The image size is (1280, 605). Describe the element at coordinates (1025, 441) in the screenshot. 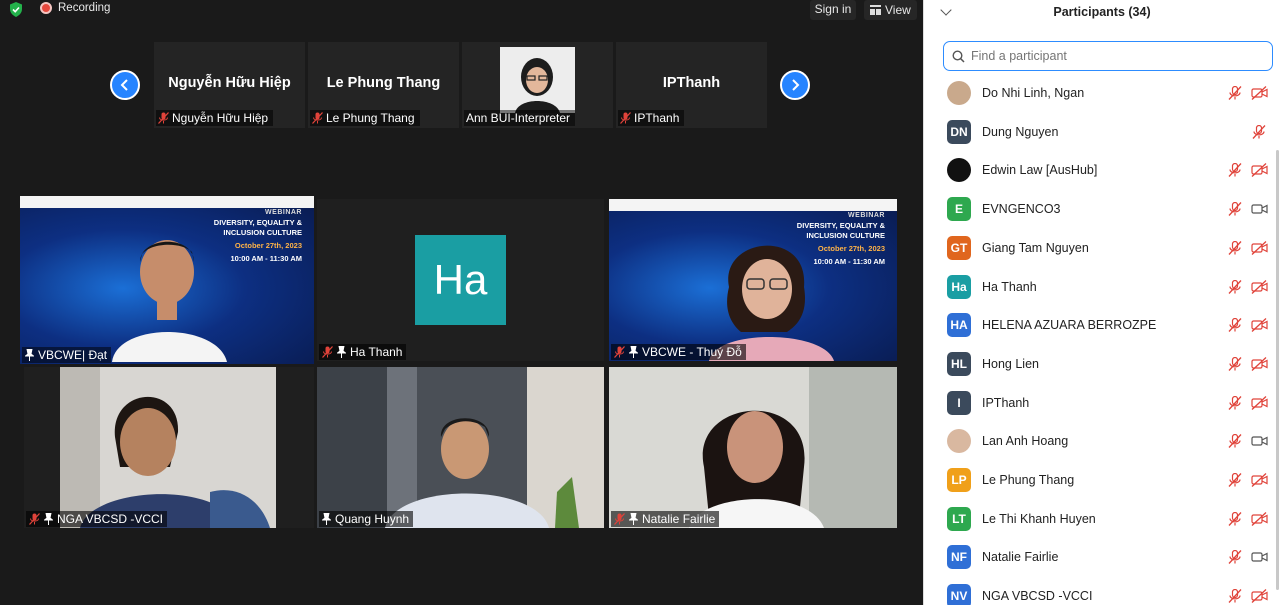

I see `participant-name: Lan Anh Hoang` at that location.